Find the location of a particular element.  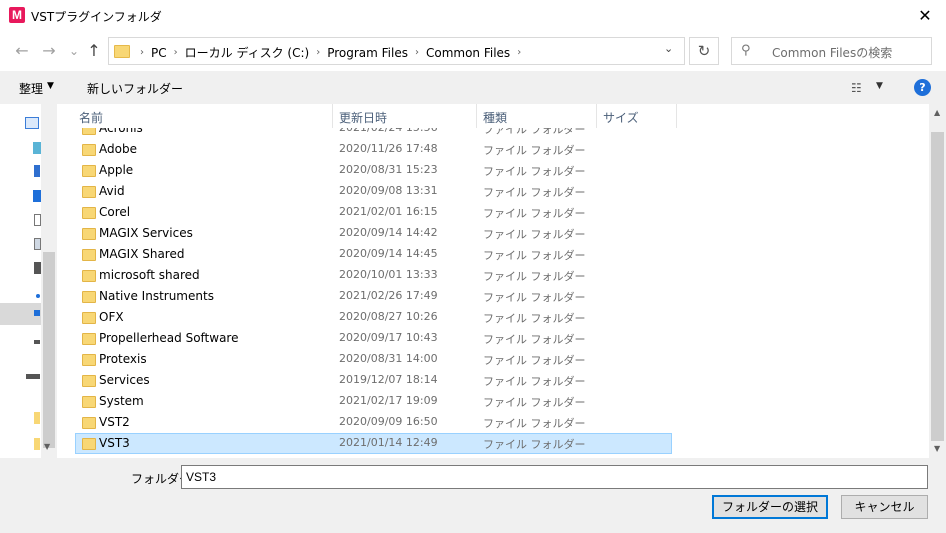

breadcrumb-item-pc: PC is located at coordinates (159, 53).